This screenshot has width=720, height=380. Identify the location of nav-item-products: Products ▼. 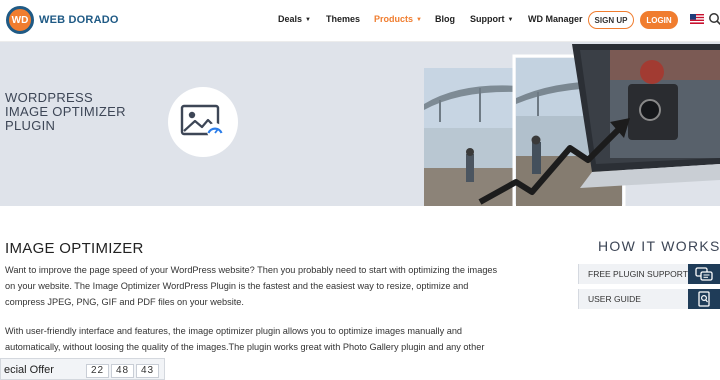
(398, 19).